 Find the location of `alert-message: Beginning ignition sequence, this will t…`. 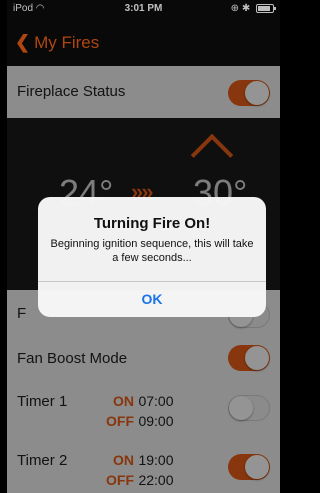

alert-message: Beginning ignition sequence, this will t… is located at coordinates (152, 251).